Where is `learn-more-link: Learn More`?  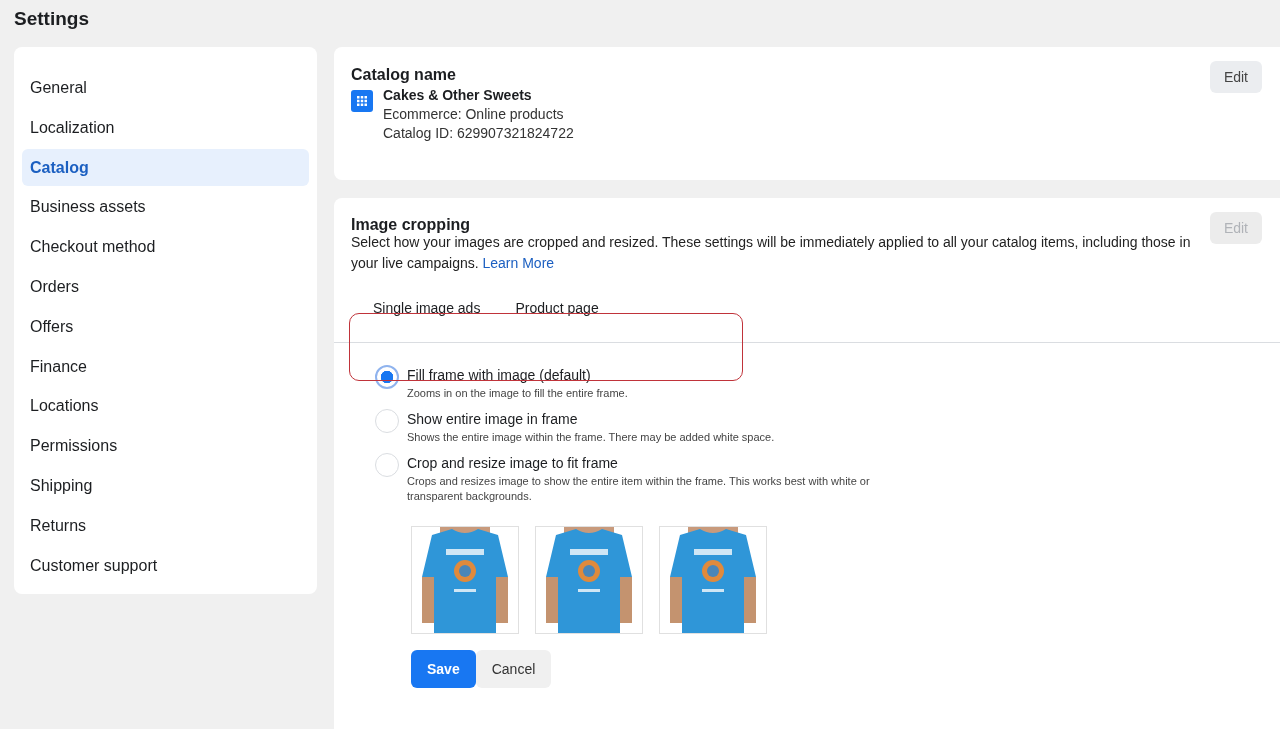
learn-more-link: Learn More is located at coordinates (518, 263).